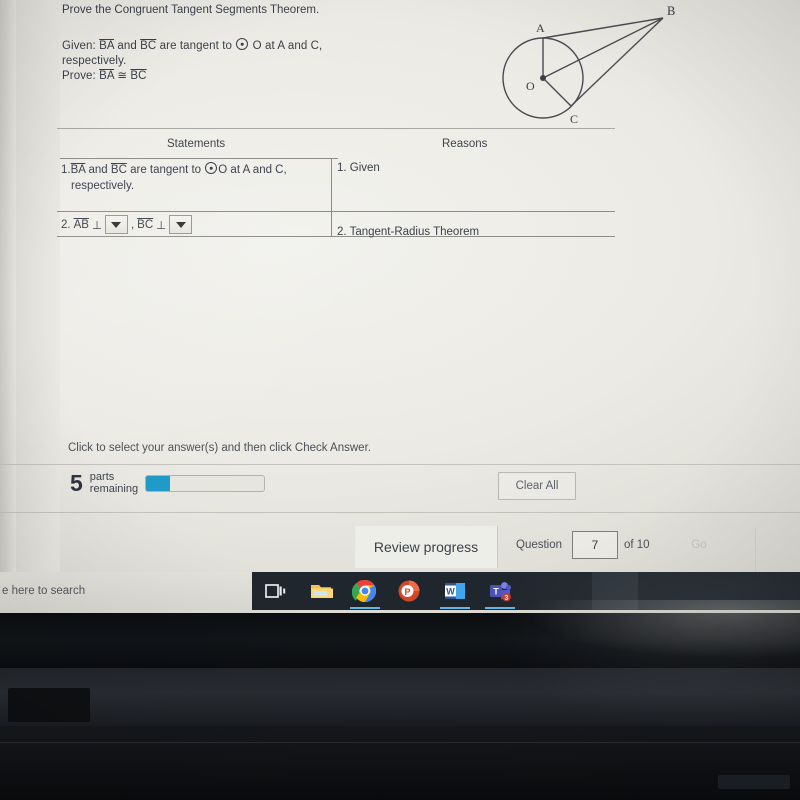  Describe the element at coordinates (496, 592) in the screenshot. I see `svg-text: T` at that location.